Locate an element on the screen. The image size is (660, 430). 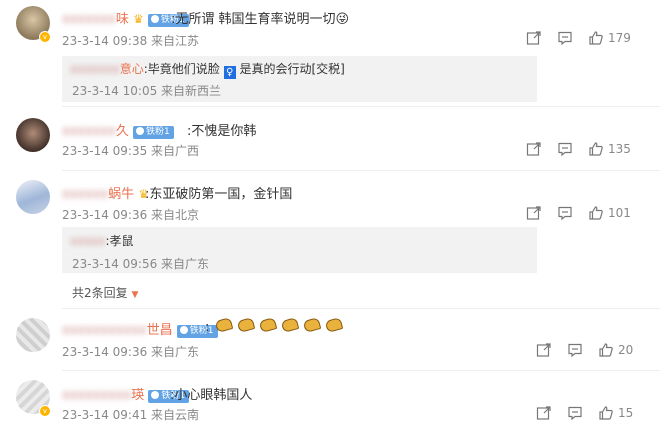
comment-text: :无所谓 韩国生育率说明一切😜 is located at coordinates (260, 19).